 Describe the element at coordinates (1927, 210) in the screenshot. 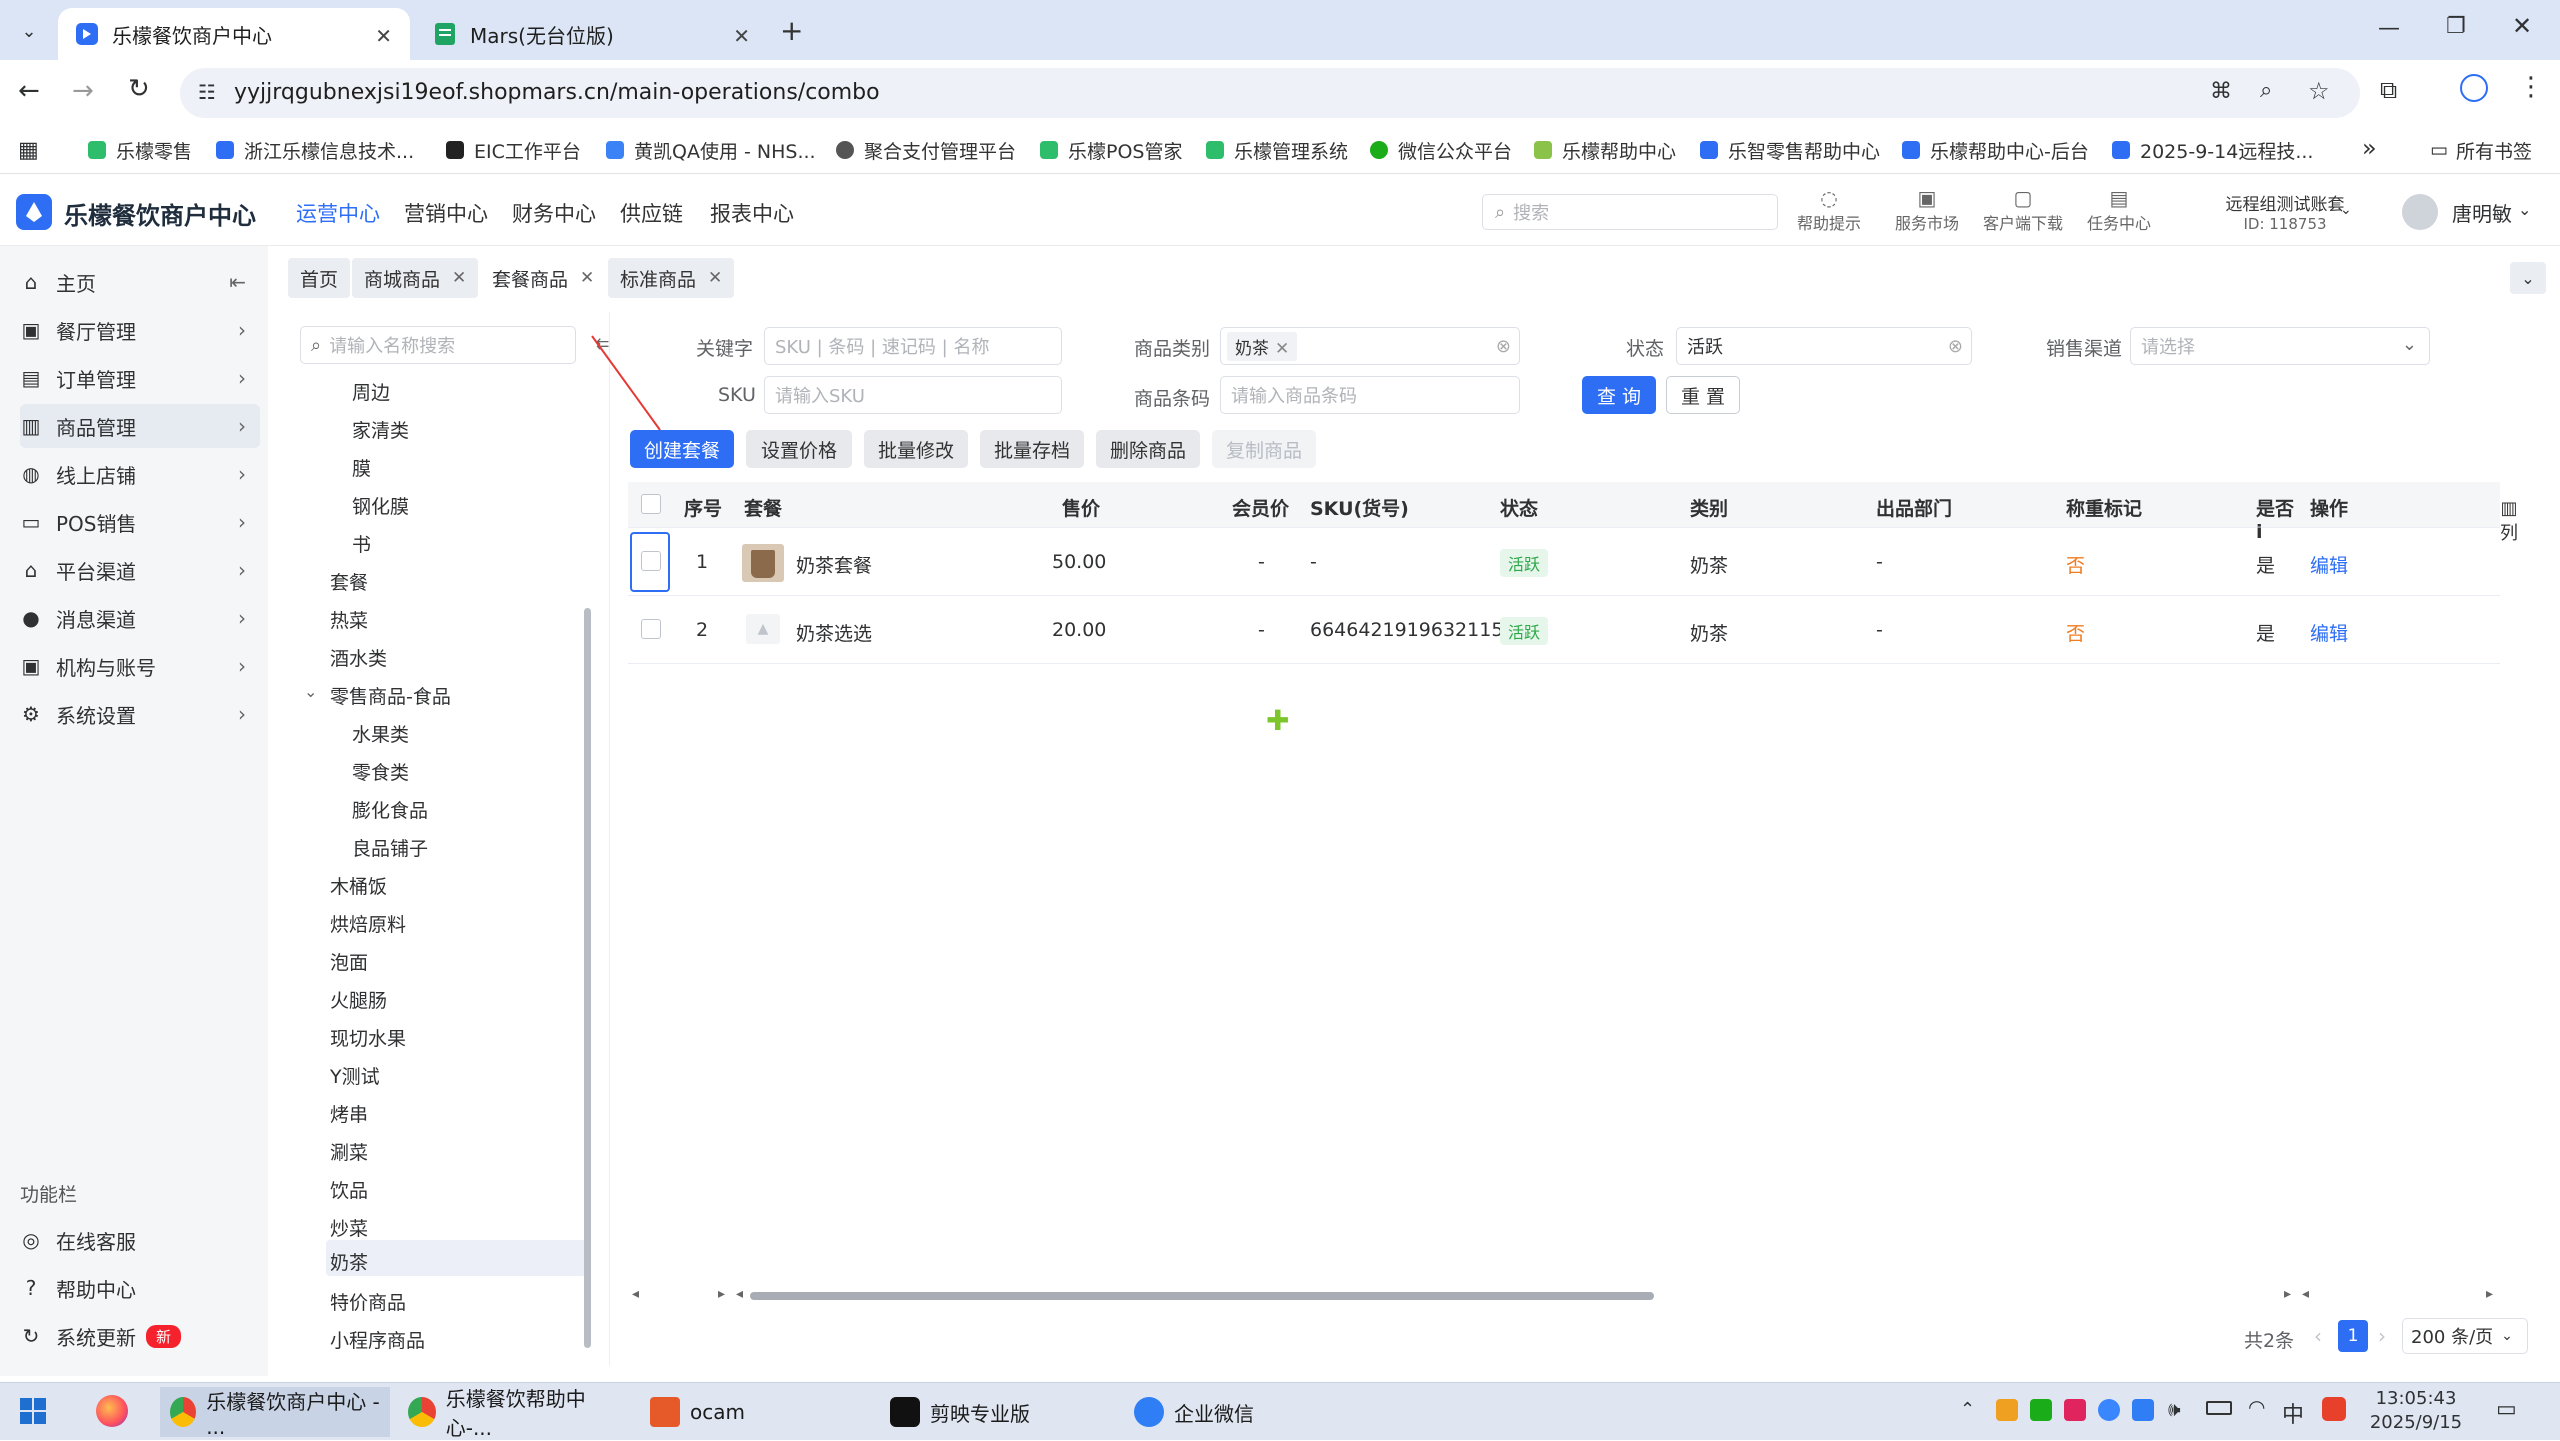

I see `market-button: ▣ 服务市场` at that location.